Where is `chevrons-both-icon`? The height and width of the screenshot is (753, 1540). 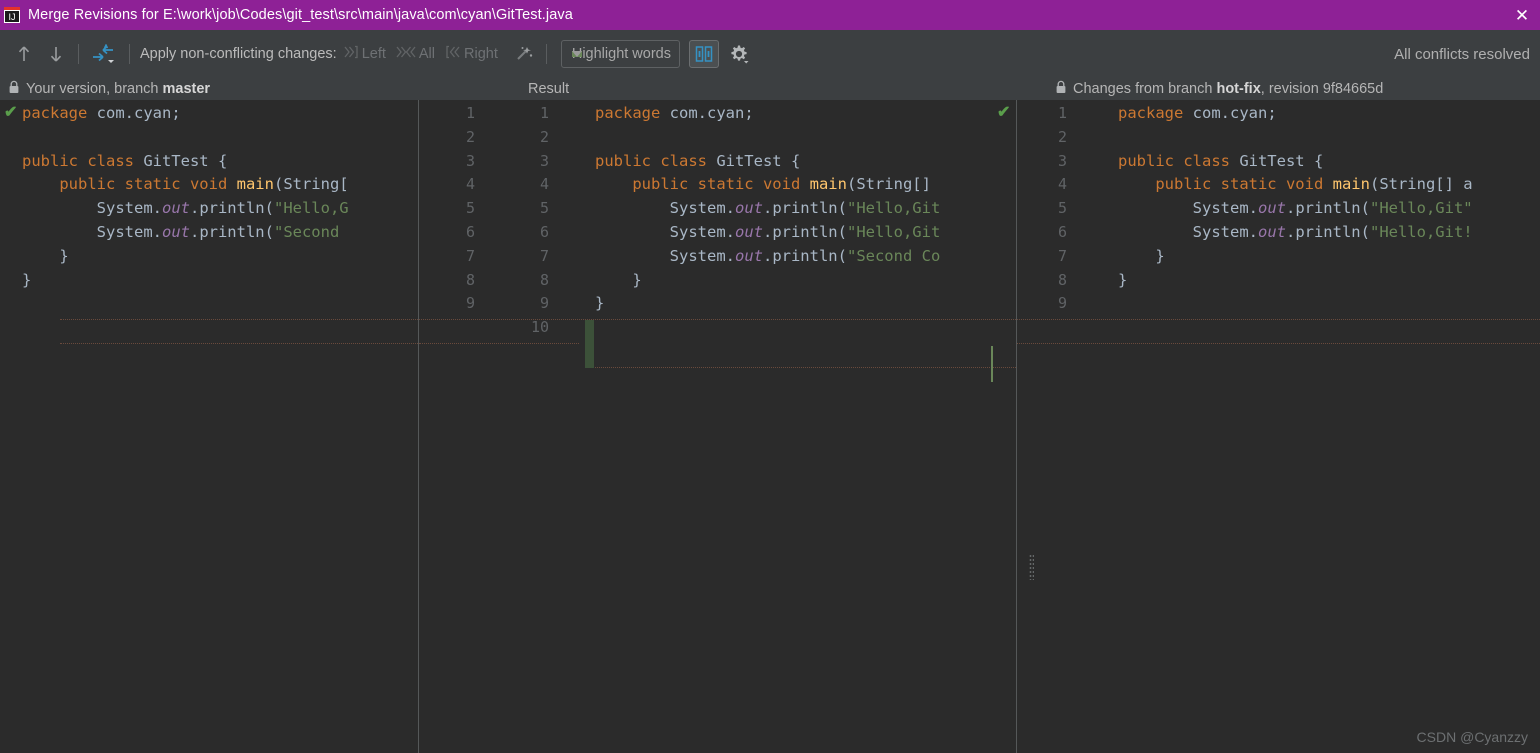
chevrons-both-icon is located at coordinates (406, 54).